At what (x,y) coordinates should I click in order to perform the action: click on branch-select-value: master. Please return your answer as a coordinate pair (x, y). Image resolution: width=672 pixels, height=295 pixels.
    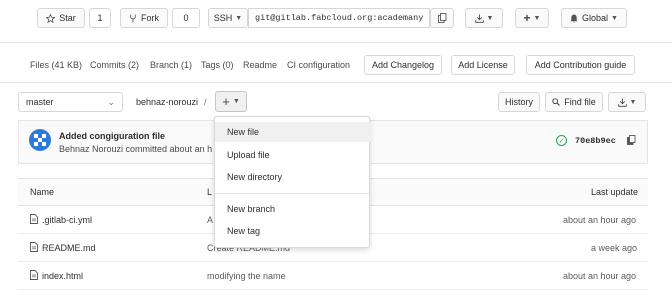
    Looking at the image, I should click on (40, 102).